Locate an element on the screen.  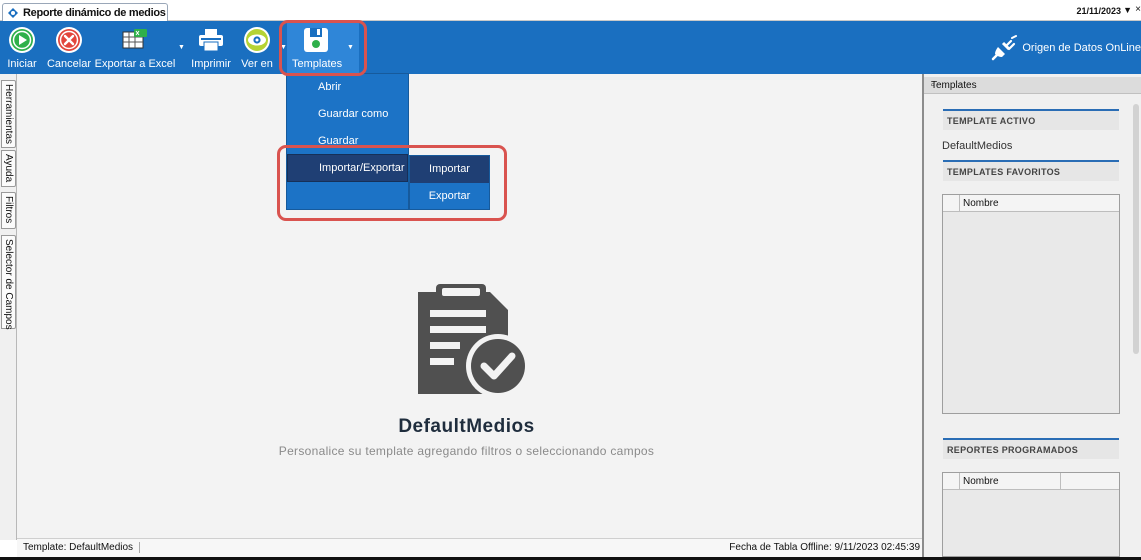
printer-icon is located at coordinates (211, 40).